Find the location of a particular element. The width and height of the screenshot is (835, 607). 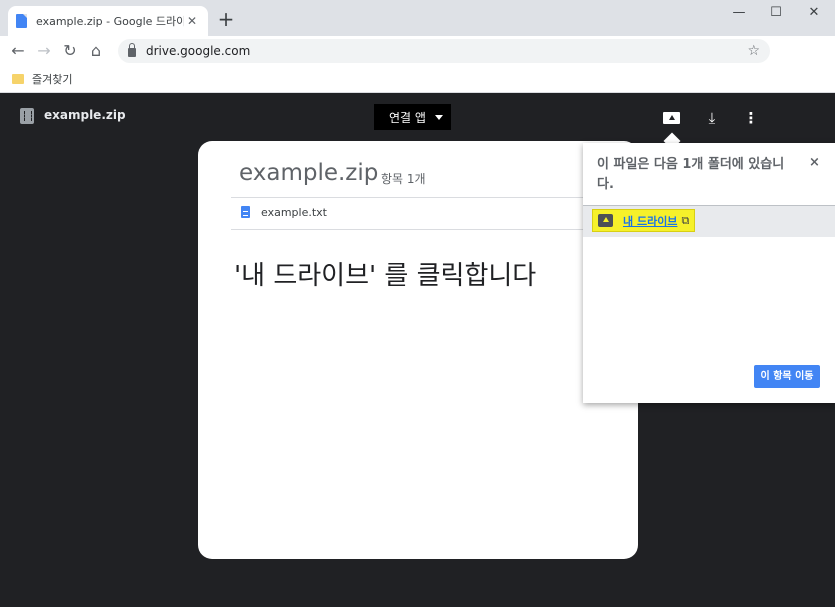

drive-folder-icon is located at coordinates (671, 118).